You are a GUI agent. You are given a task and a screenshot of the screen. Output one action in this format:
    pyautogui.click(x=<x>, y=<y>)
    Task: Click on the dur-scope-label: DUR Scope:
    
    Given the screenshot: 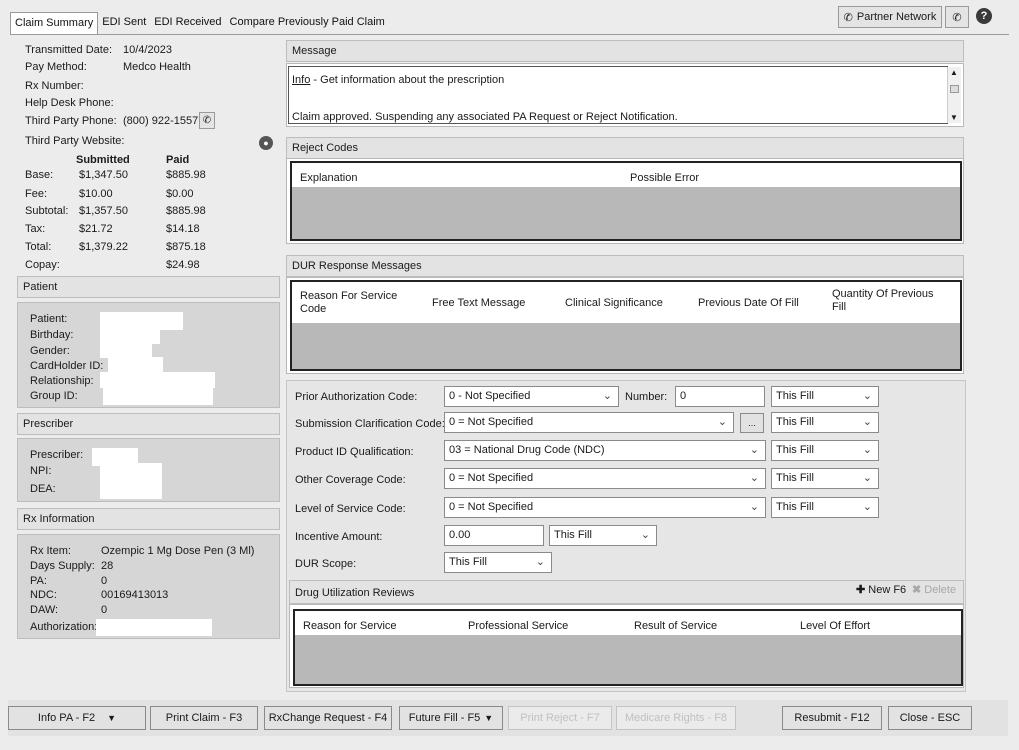 What is the action you would take?
    pyautogui.click(x=326, y=564)
    